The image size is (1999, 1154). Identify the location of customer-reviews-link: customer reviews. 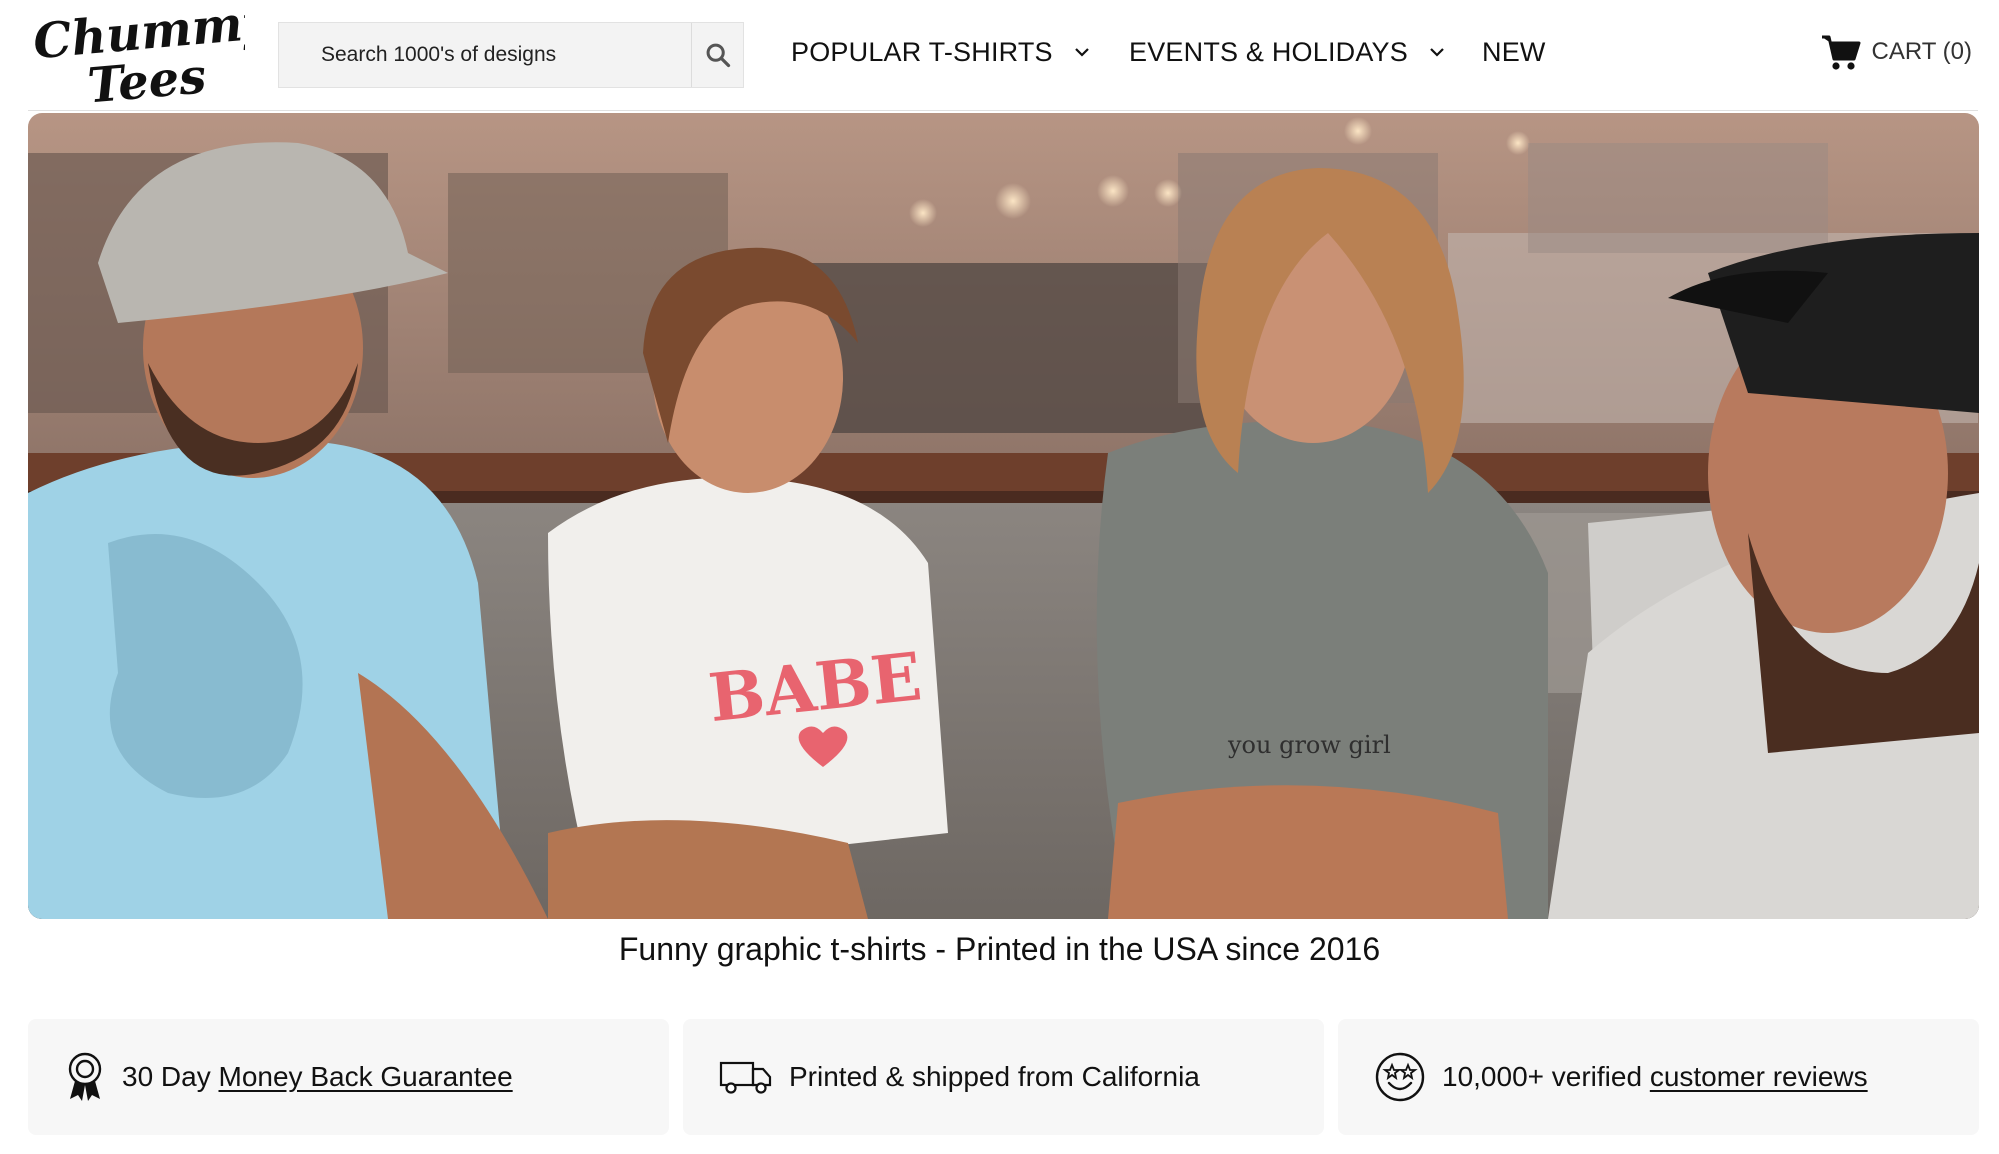
(1759, 1076).